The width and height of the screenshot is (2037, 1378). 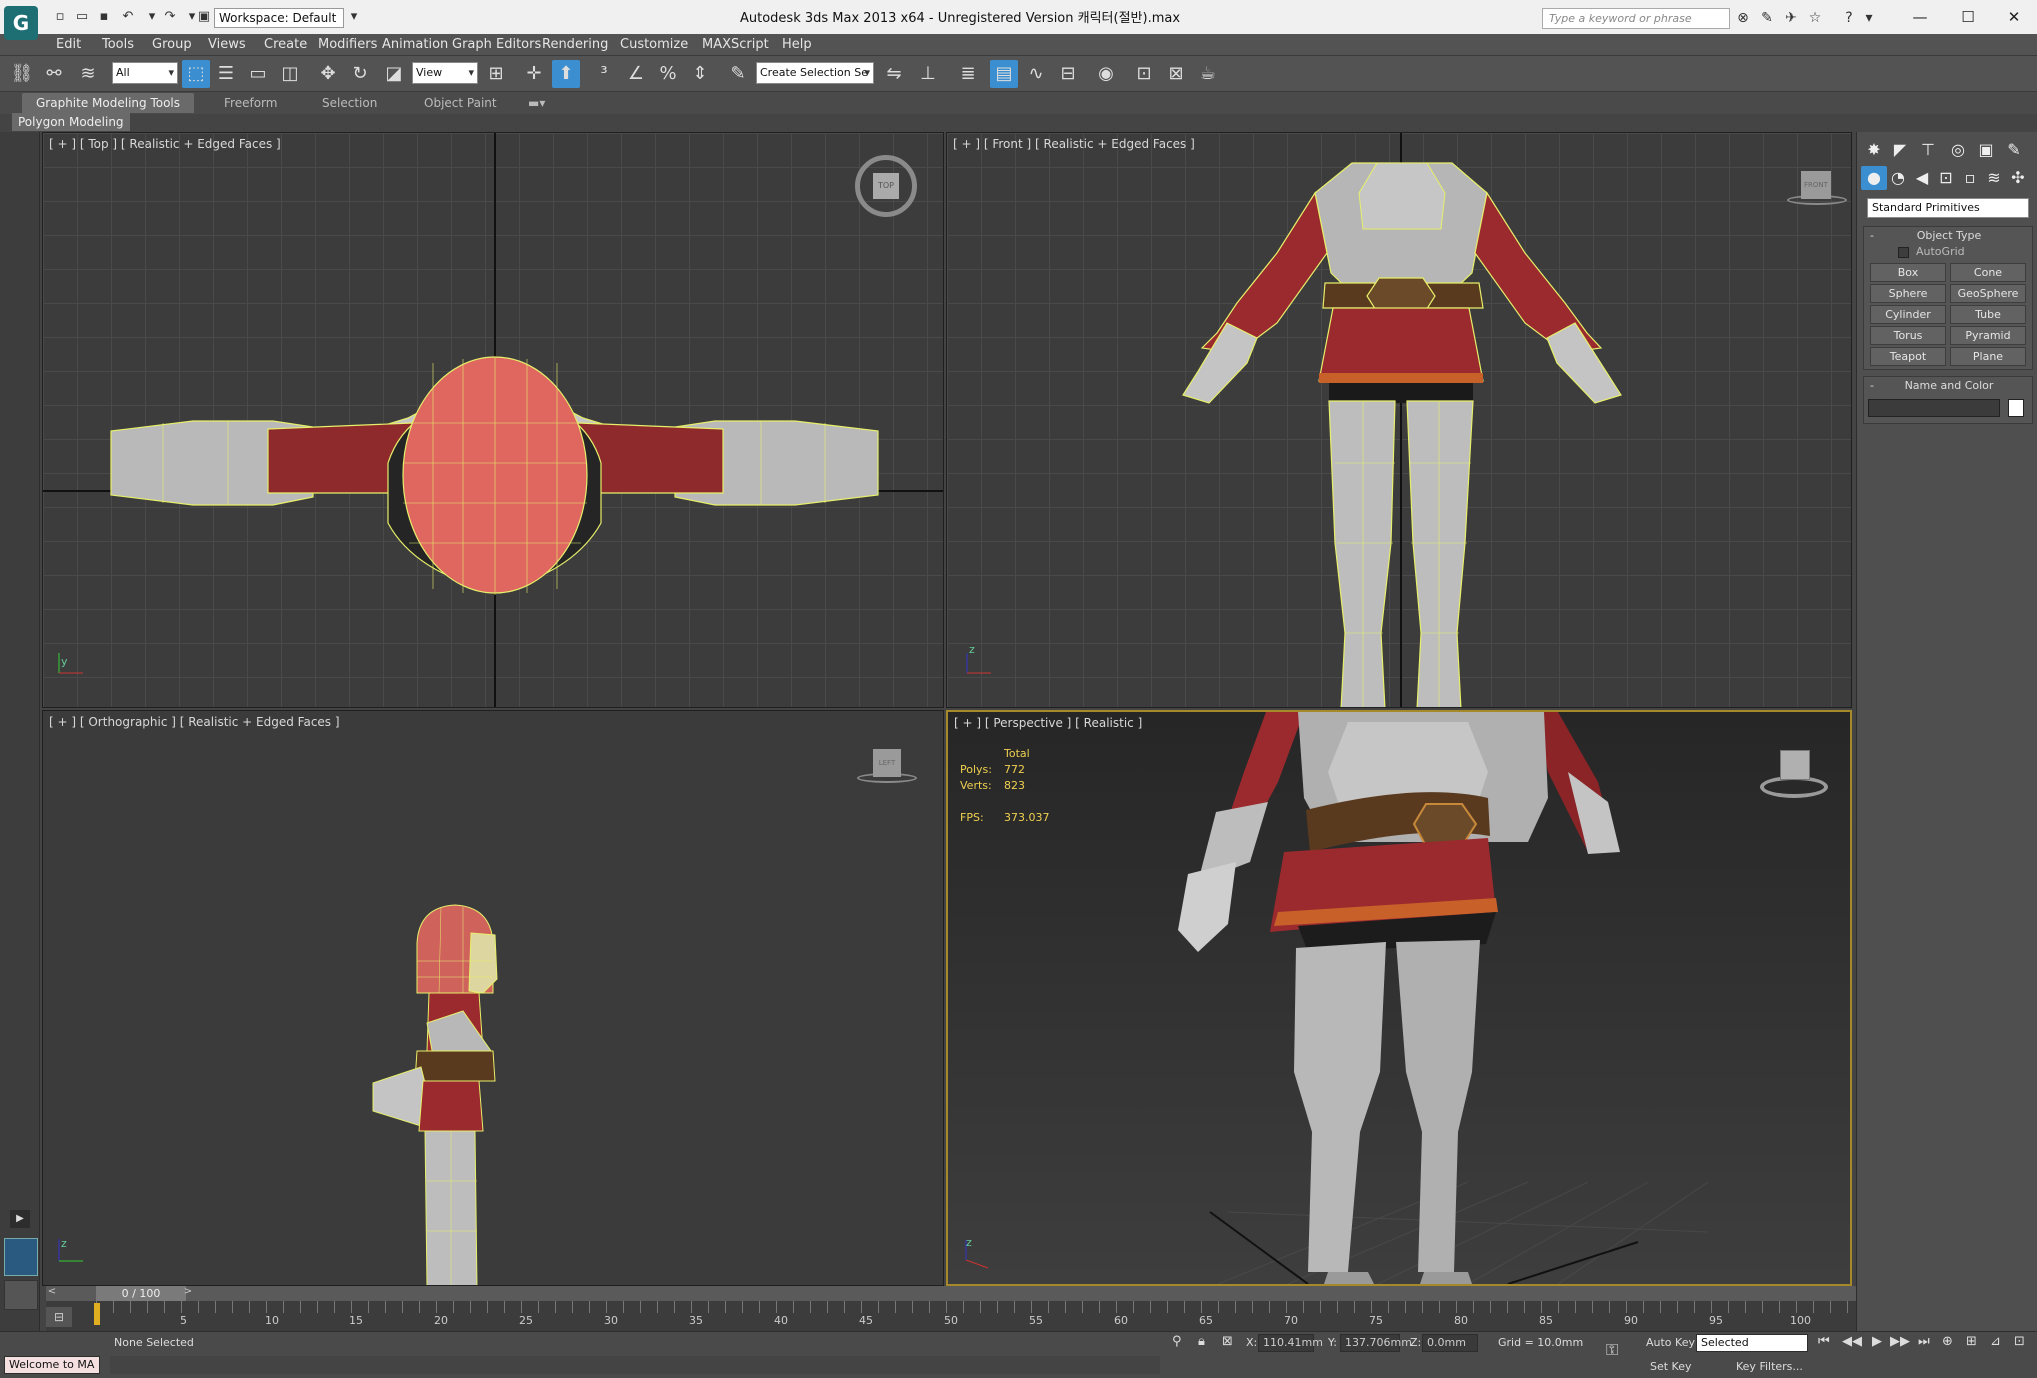 What do you see at coordinates (21, 1257) in the screenshot?
I see `viewport-layout-icon` at bounding box center [21, 1257].